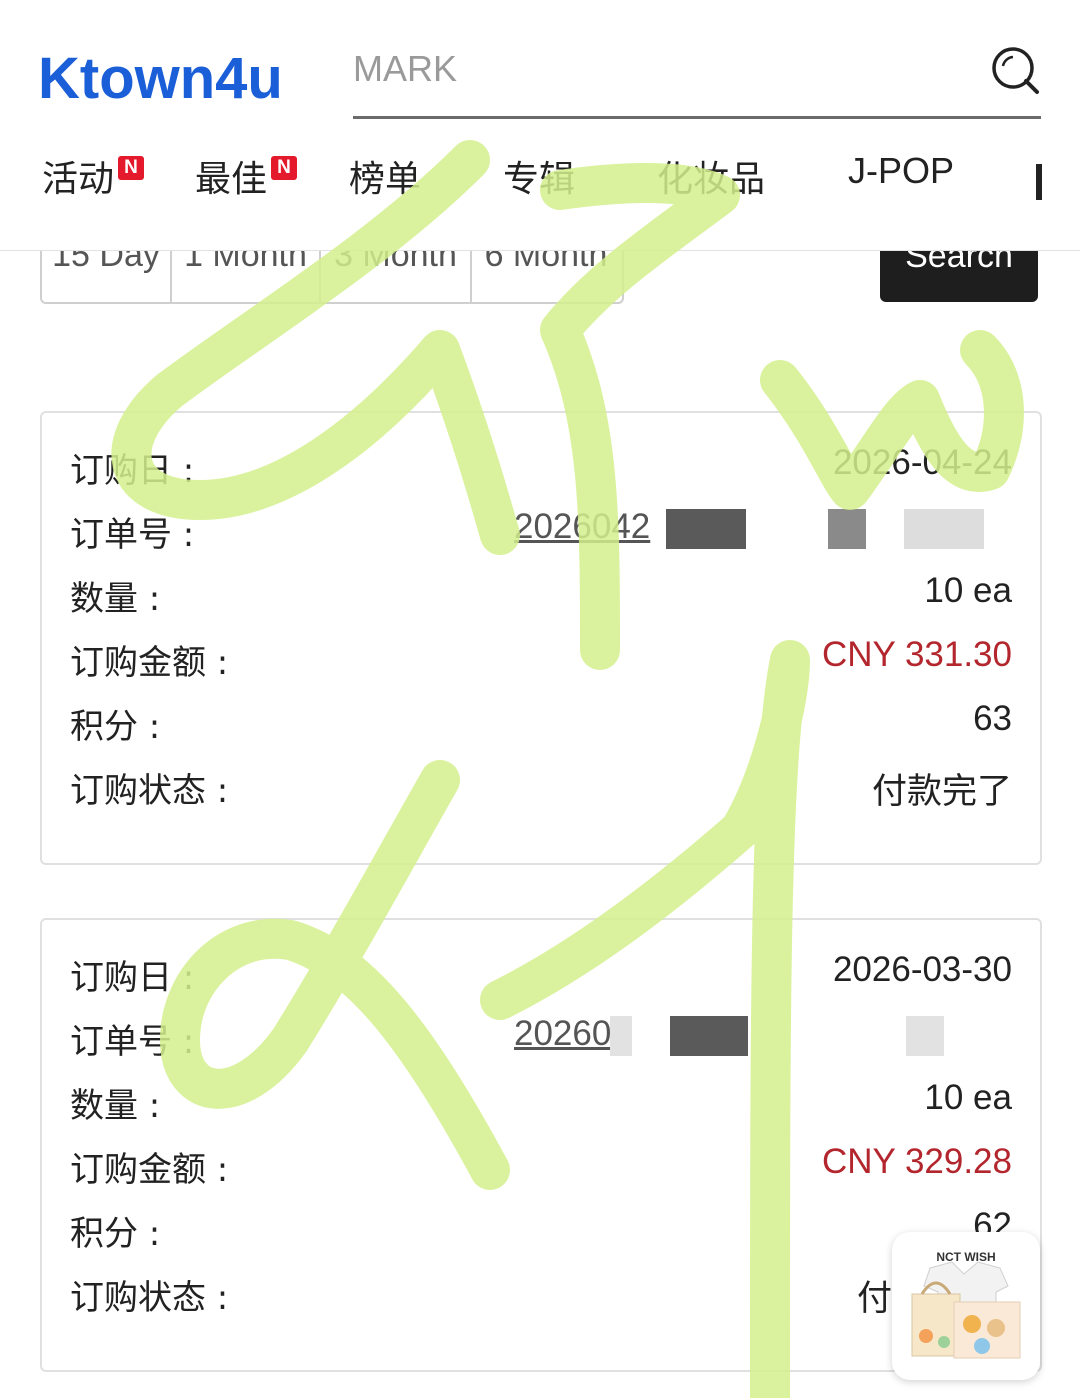 Image resolution: width=1080 pixels, height=1398 pixels. I want to click on status-row: 订购状态 : 付, so click(541, 1298).